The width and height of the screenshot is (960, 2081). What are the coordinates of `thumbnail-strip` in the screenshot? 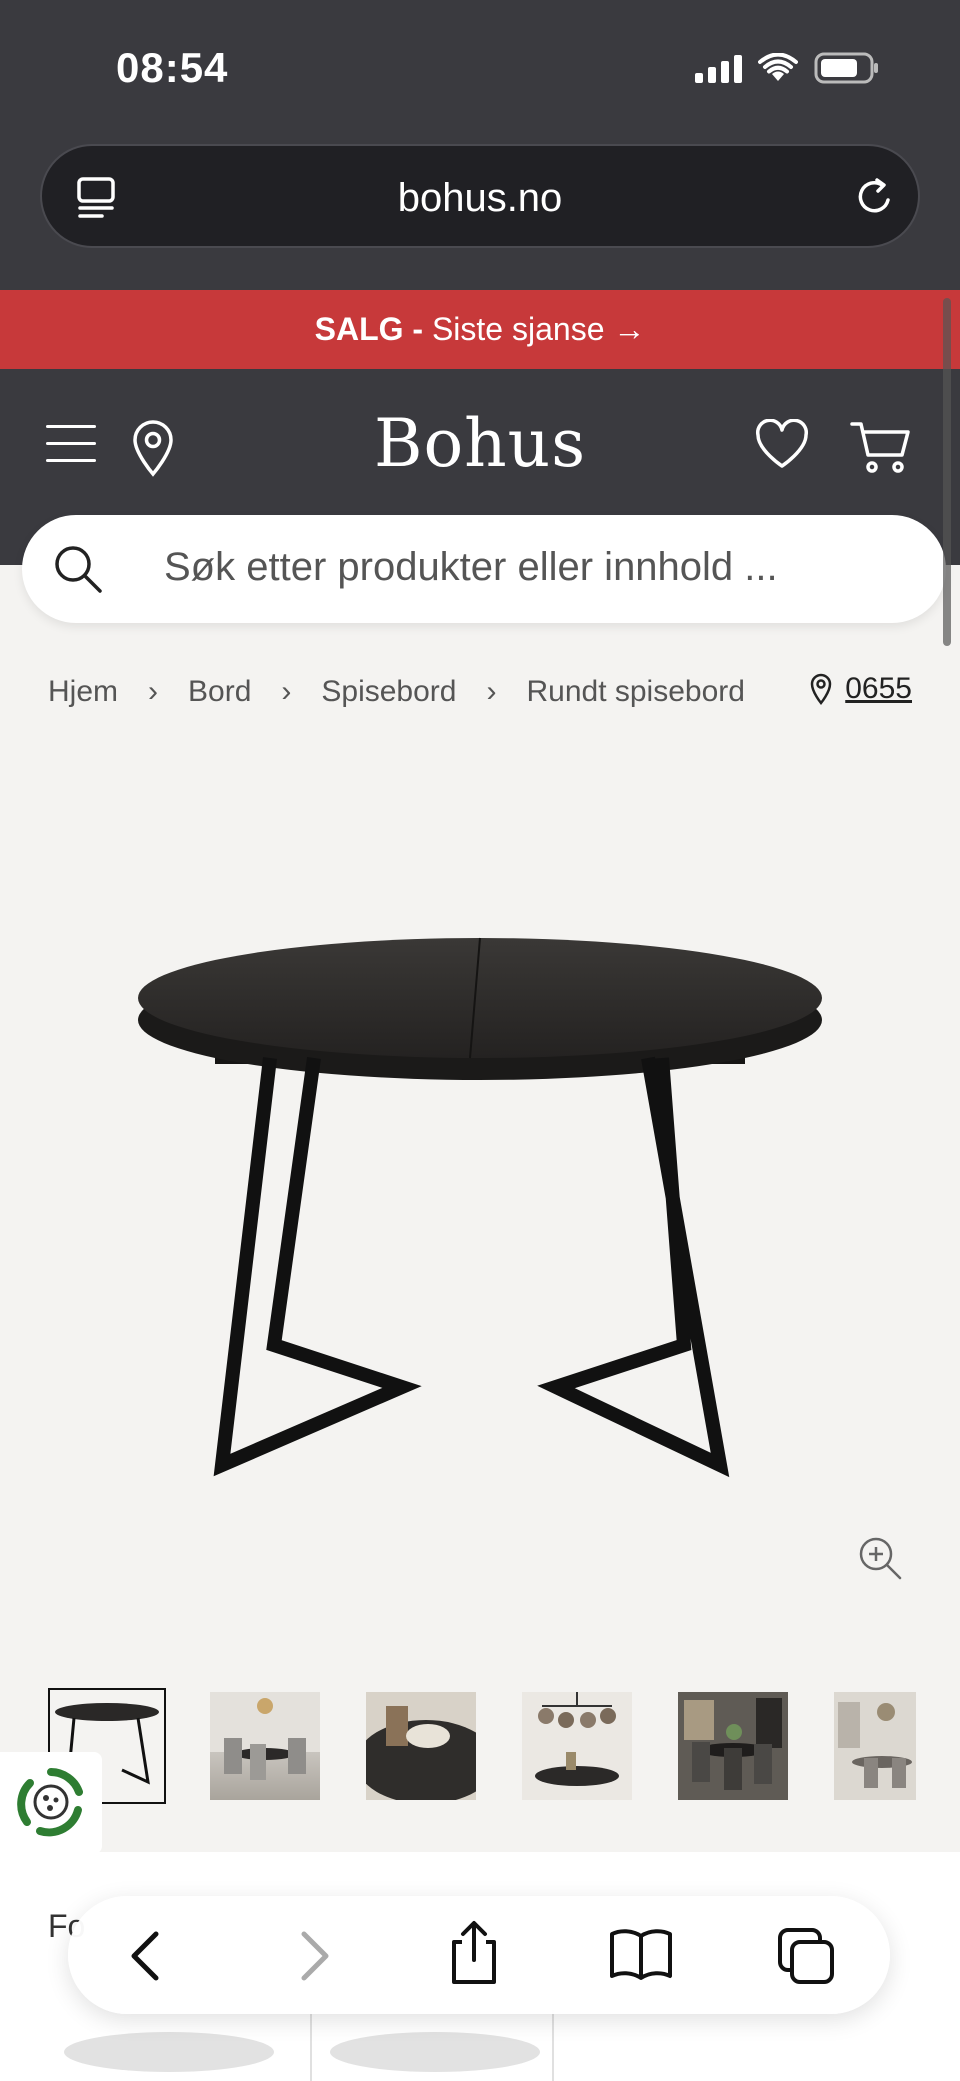 It's located at (504, 1746).